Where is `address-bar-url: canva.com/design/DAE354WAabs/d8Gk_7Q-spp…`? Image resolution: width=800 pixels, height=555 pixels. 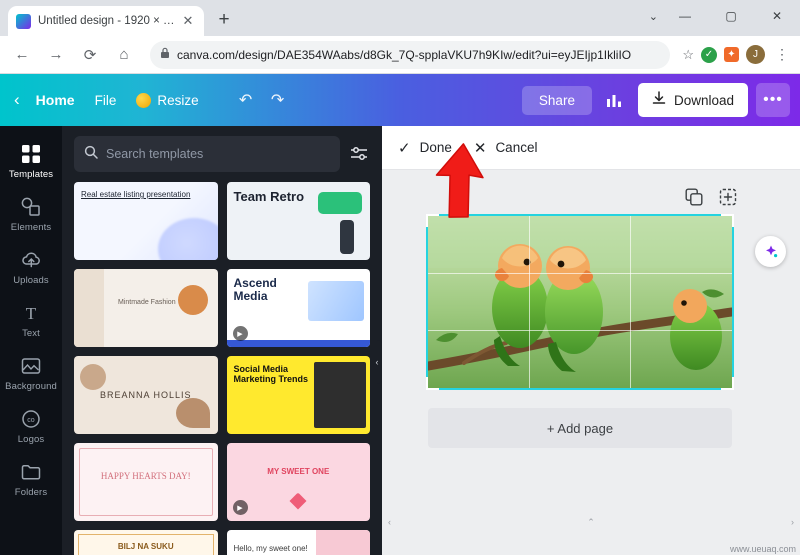 address-bar-url: canva.com/design/DAE354WAabs/d8Gk_7Q-spp… is located at coordinates (404, 54).